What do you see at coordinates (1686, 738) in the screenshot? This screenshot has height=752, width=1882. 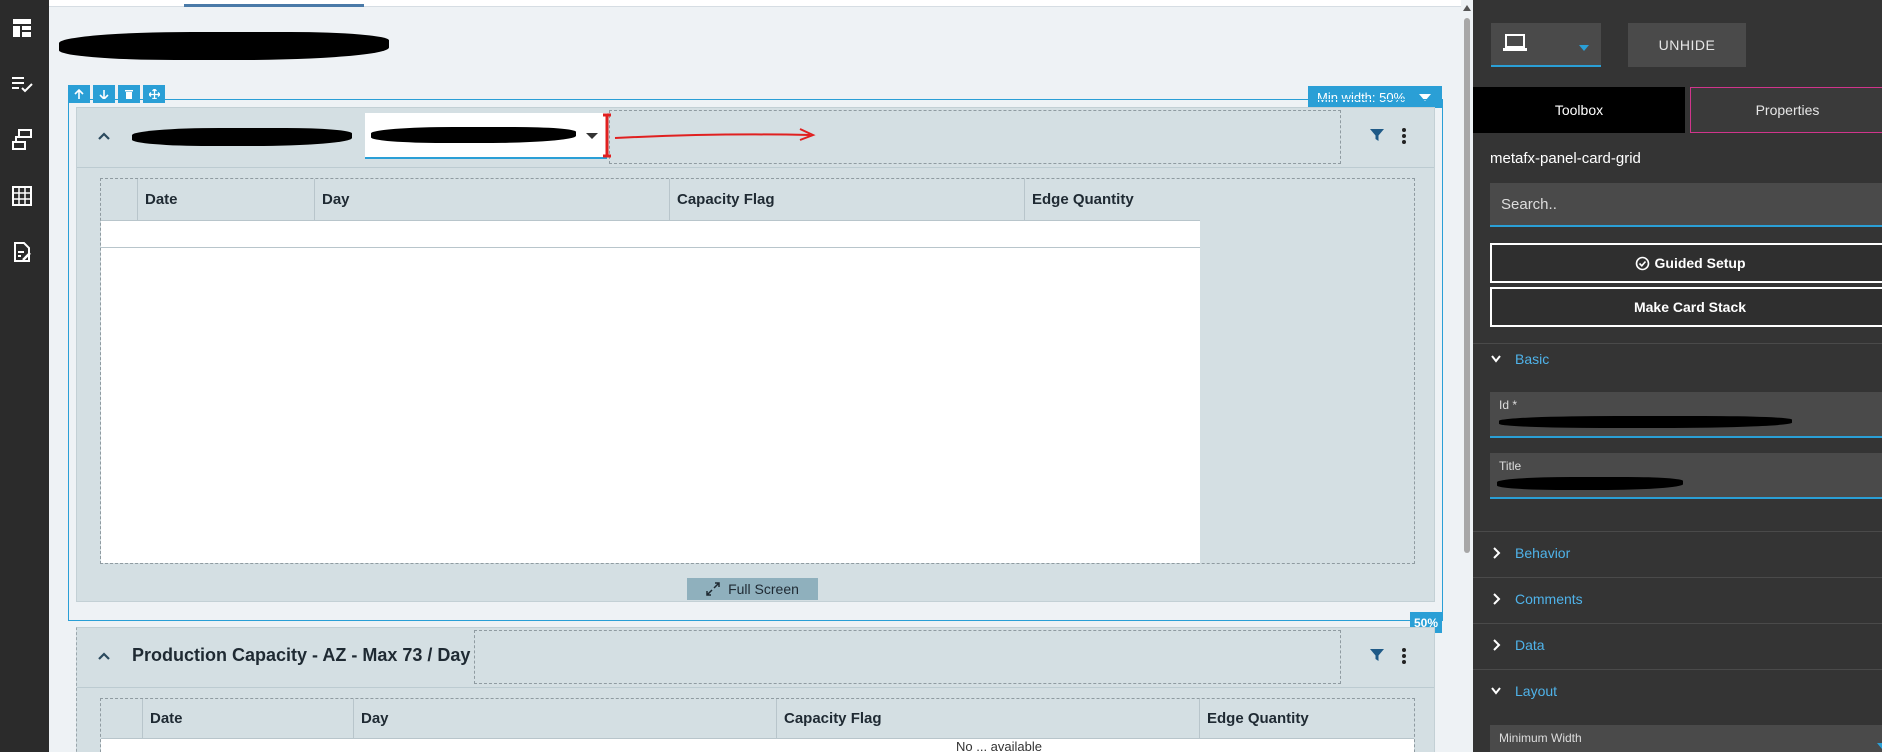 I see `minimum-width-select: Minimum Width` at bounding box center [1686, 738].